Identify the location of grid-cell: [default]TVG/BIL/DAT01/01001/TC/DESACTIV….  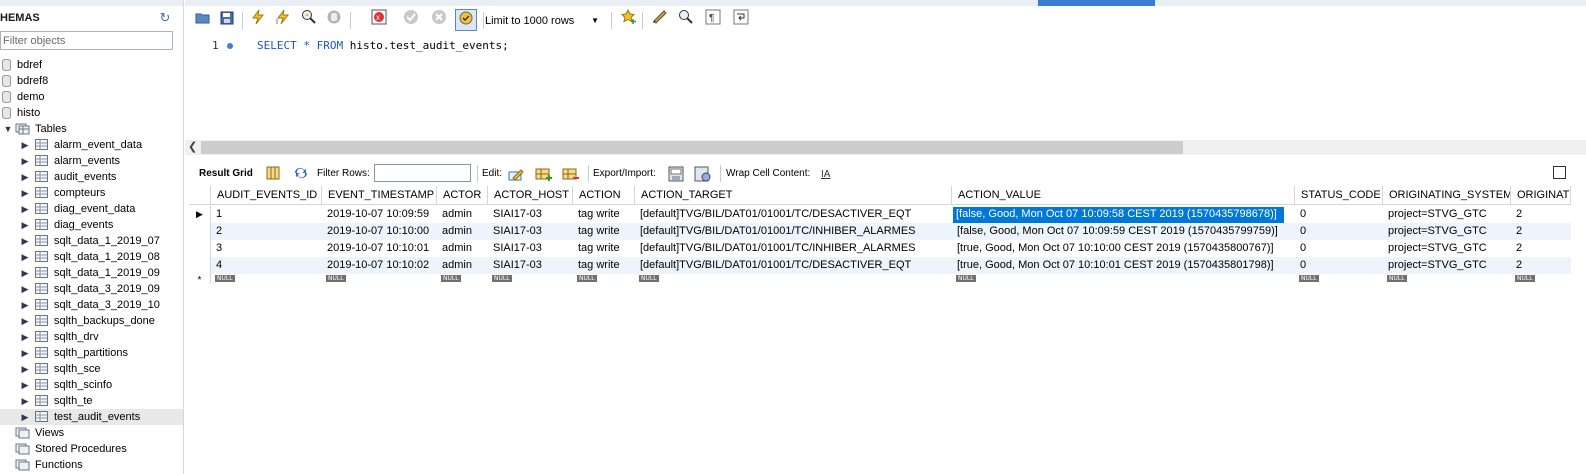
(793, 215).